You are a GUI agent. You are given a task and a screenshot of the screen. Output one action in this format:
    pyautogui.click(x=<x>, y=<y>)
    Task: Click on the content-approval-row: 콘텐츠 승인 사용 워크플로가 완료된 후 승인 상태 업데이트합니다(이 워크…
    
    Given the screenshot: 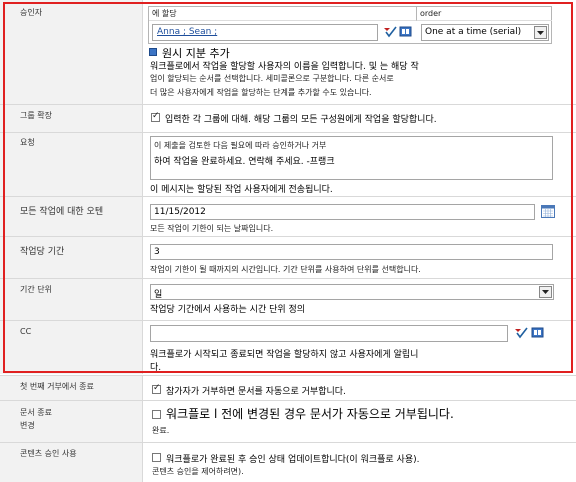 What is the action you would take?
    pyautogui.click(x=288, y=462)
    